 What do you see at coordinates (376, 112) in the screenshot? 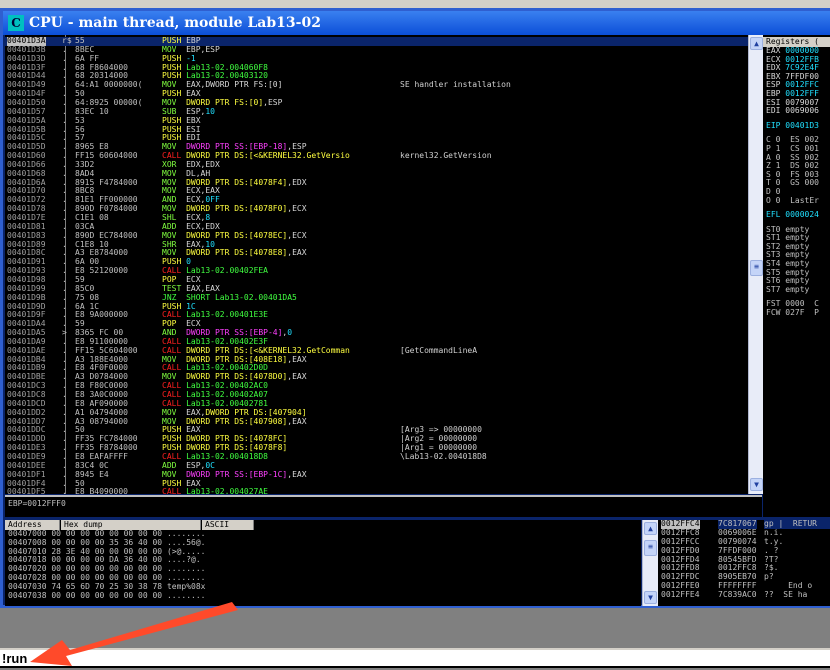
I see `disasm-row: 00401D57. 83EC 10 SUB ESP,10` at bounding box center [376, 112].